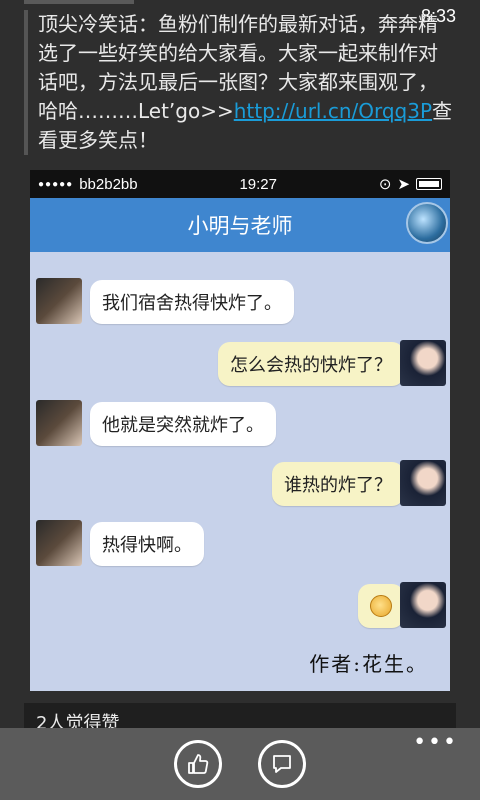 This screenshot has height=800, width=480. What do you see at coordinates (108, 184) in the screenshot?
I see `ios-carrier: bb2b2bb` at bounding box center [108, 184].